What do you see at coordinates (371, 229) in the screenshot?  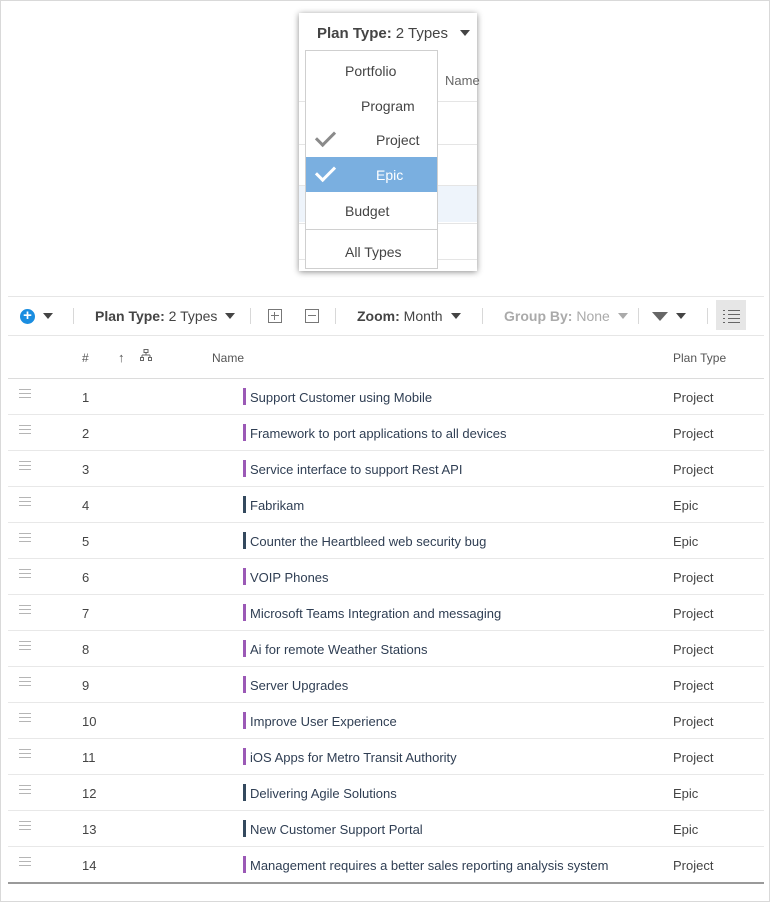 I see `menu-divider` at bounding box center [371, 229].